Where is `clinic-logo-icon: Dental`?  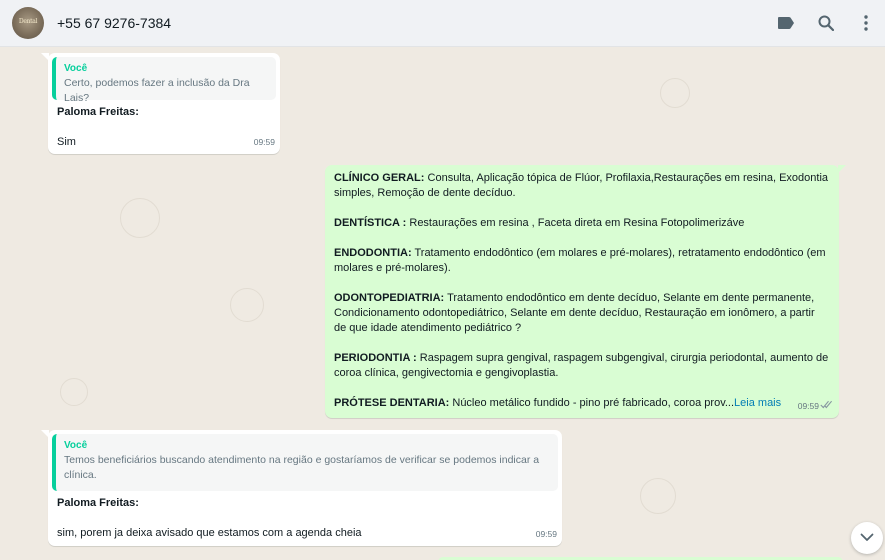 clinic-logo-icon: Dental is located at coordinates (28, 21).